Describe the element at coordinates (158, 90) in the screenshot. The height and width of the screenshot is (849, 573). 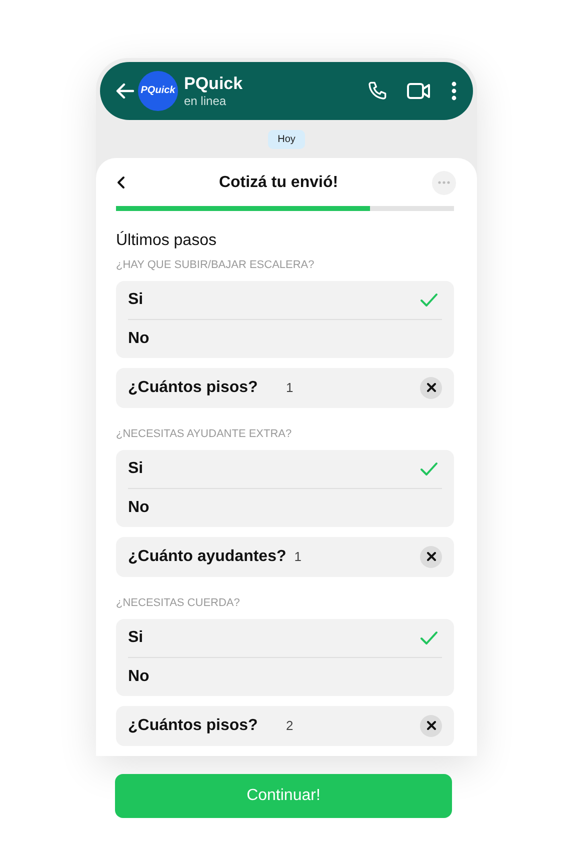
I see `avatar: PQuick` at that location.